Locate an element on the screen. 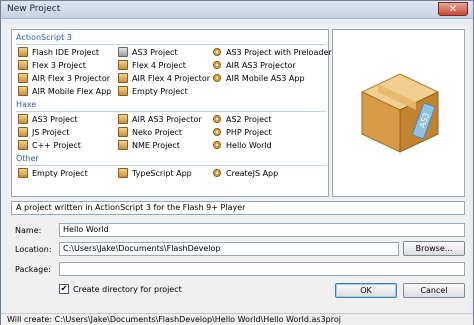 This screenshot has height=325, width=474. template-item: Flex 3 Project is located at coordinates (52, 65).